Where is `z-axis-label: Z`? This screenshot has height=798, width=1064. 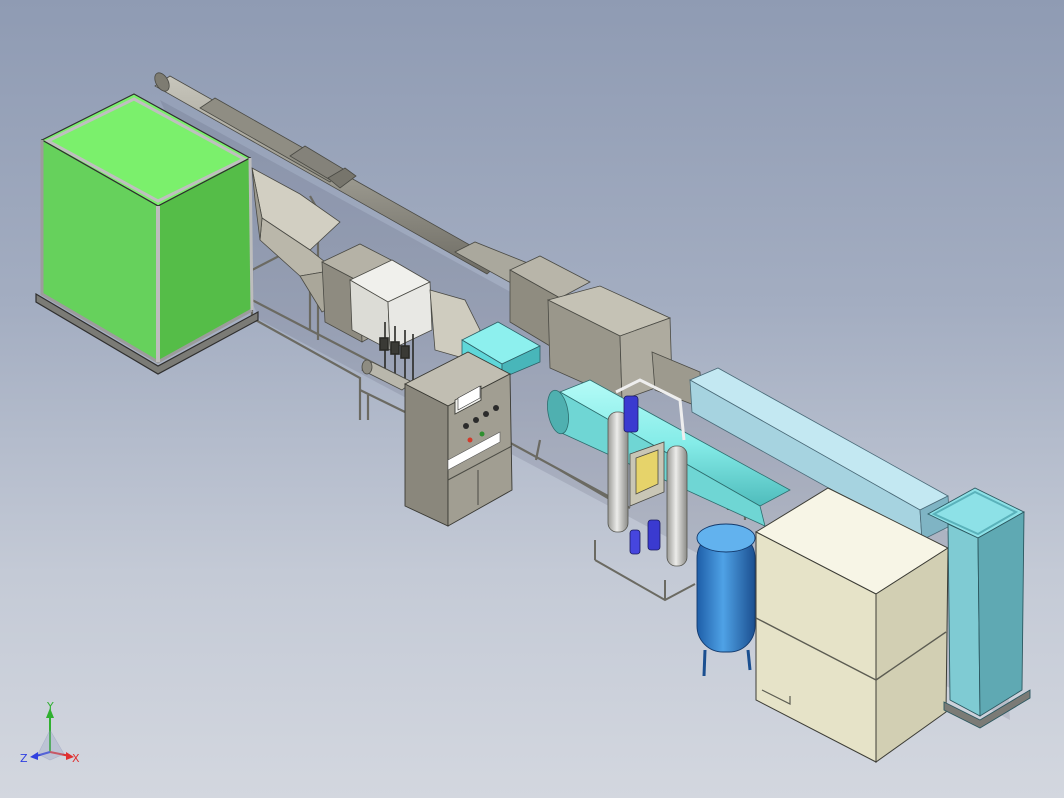 z-axis-label: Z is located at coordinates (24, 758).